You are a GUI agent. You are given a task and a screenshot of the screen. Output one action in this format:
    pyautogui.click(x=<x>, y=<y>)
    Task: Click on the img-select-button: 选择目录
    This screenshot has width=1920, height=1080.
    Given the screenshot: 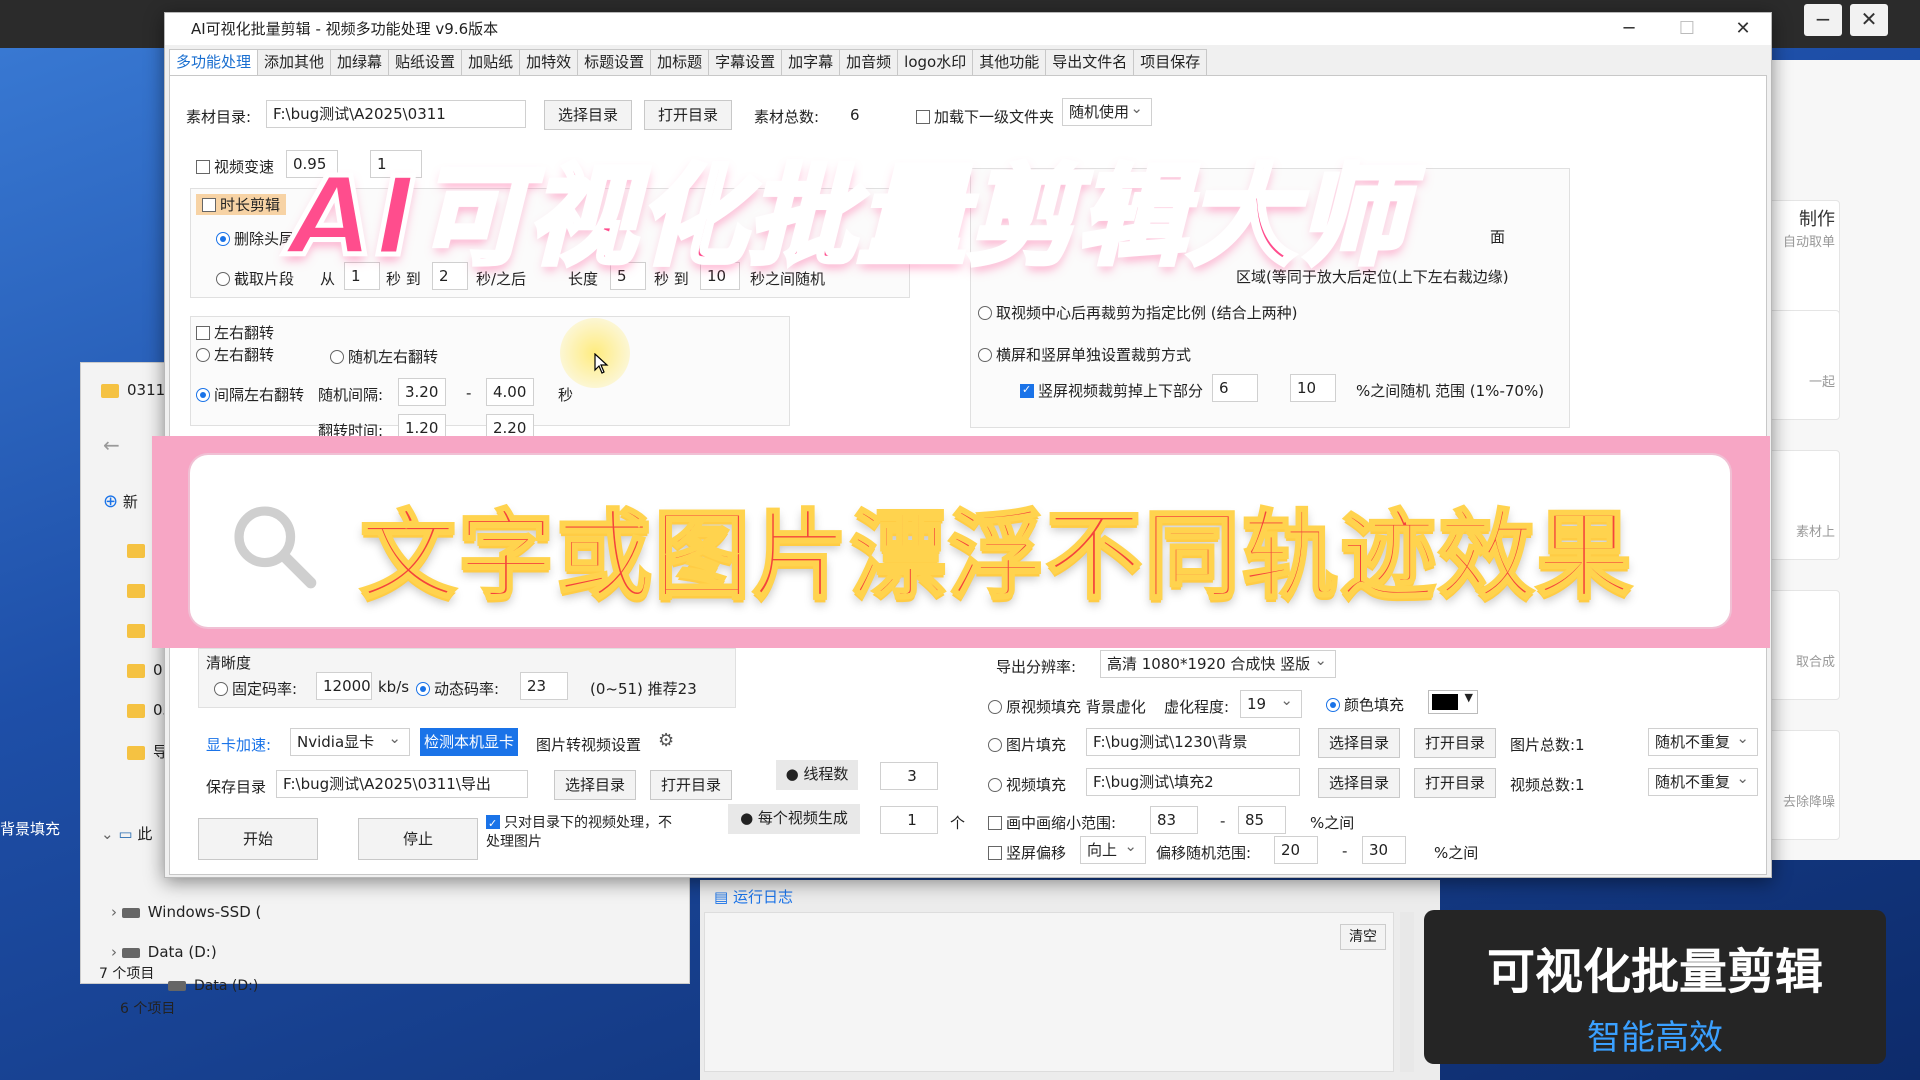 What is the action you would take?
    pyautogui.click(x=1359, y=743)
    